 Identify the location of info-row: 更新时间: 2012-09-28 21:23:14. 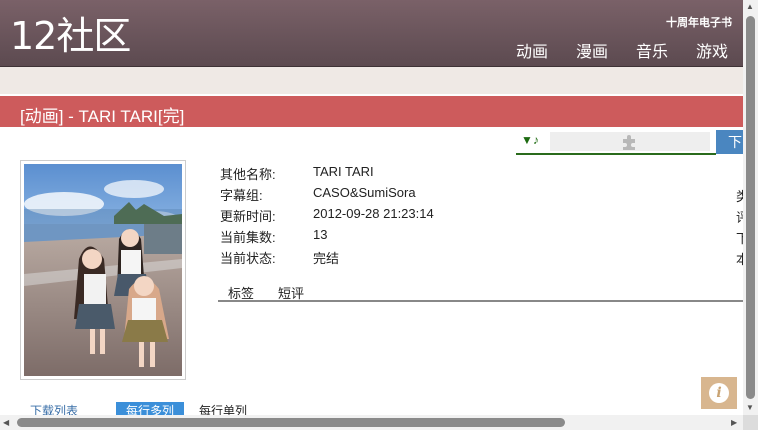
(485, 216).